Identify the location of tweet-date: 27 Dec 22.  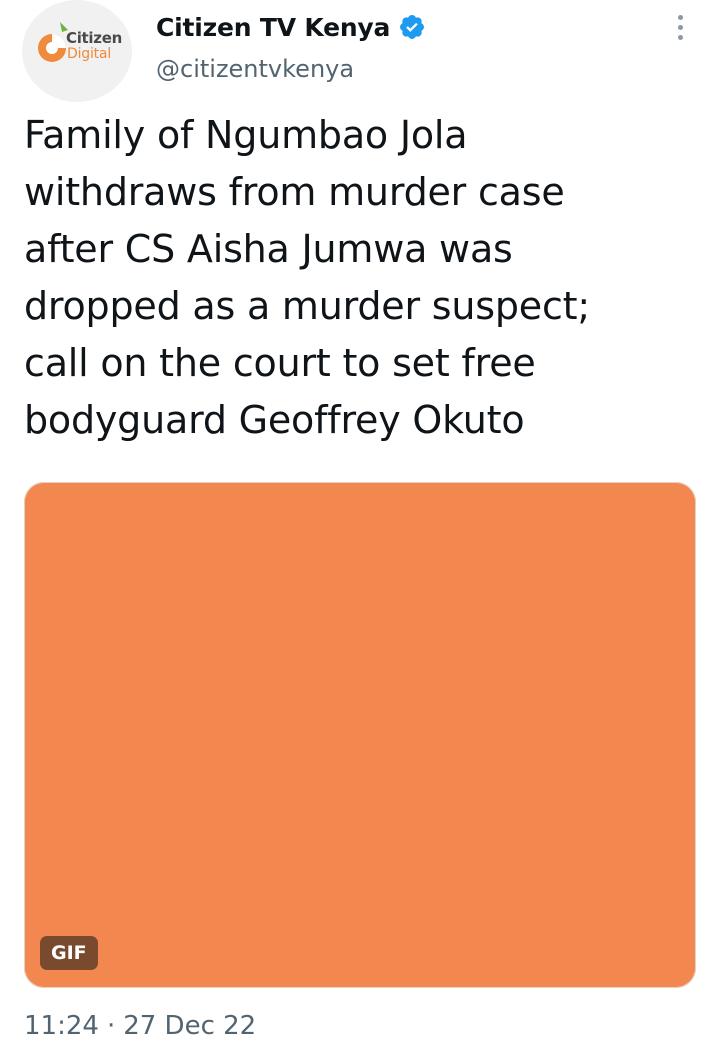
(190, 1026).